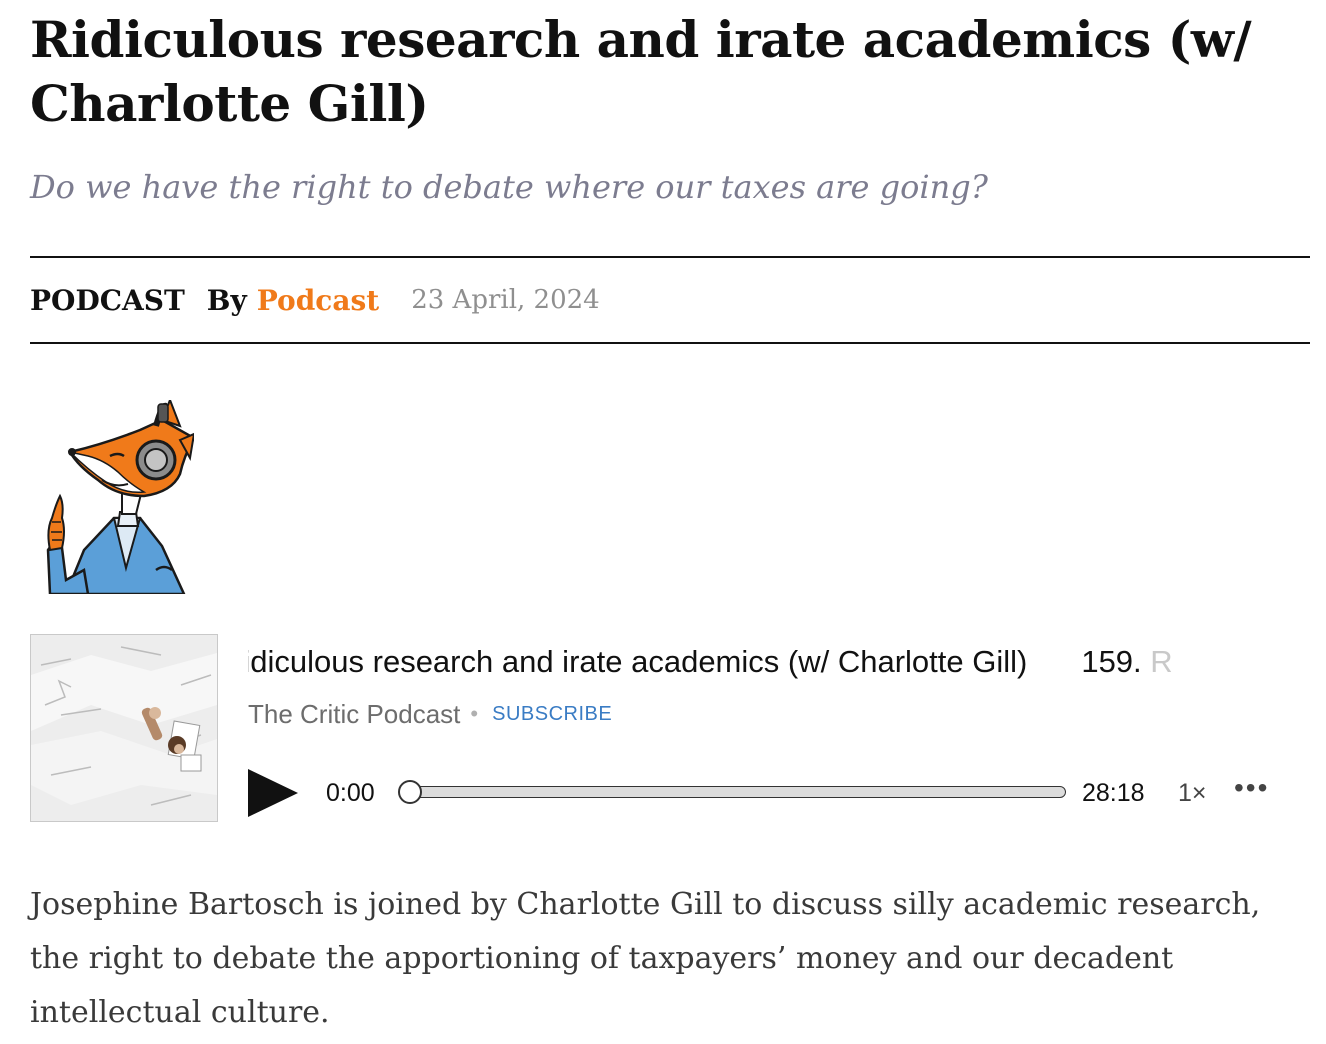 This screenshot has height=1044, width=1326. What do you see at coordinates (670, 257) in the screenshot?
I see `divider-top` at bounding box center [670, 257].